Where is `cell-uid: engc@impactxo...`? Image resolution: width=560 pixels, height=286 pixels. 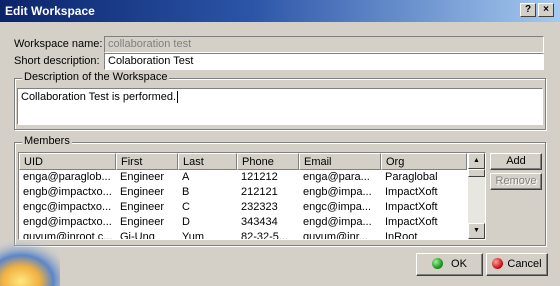
cell-uid: engc@impactxo... is located at coordinates (67, 207).